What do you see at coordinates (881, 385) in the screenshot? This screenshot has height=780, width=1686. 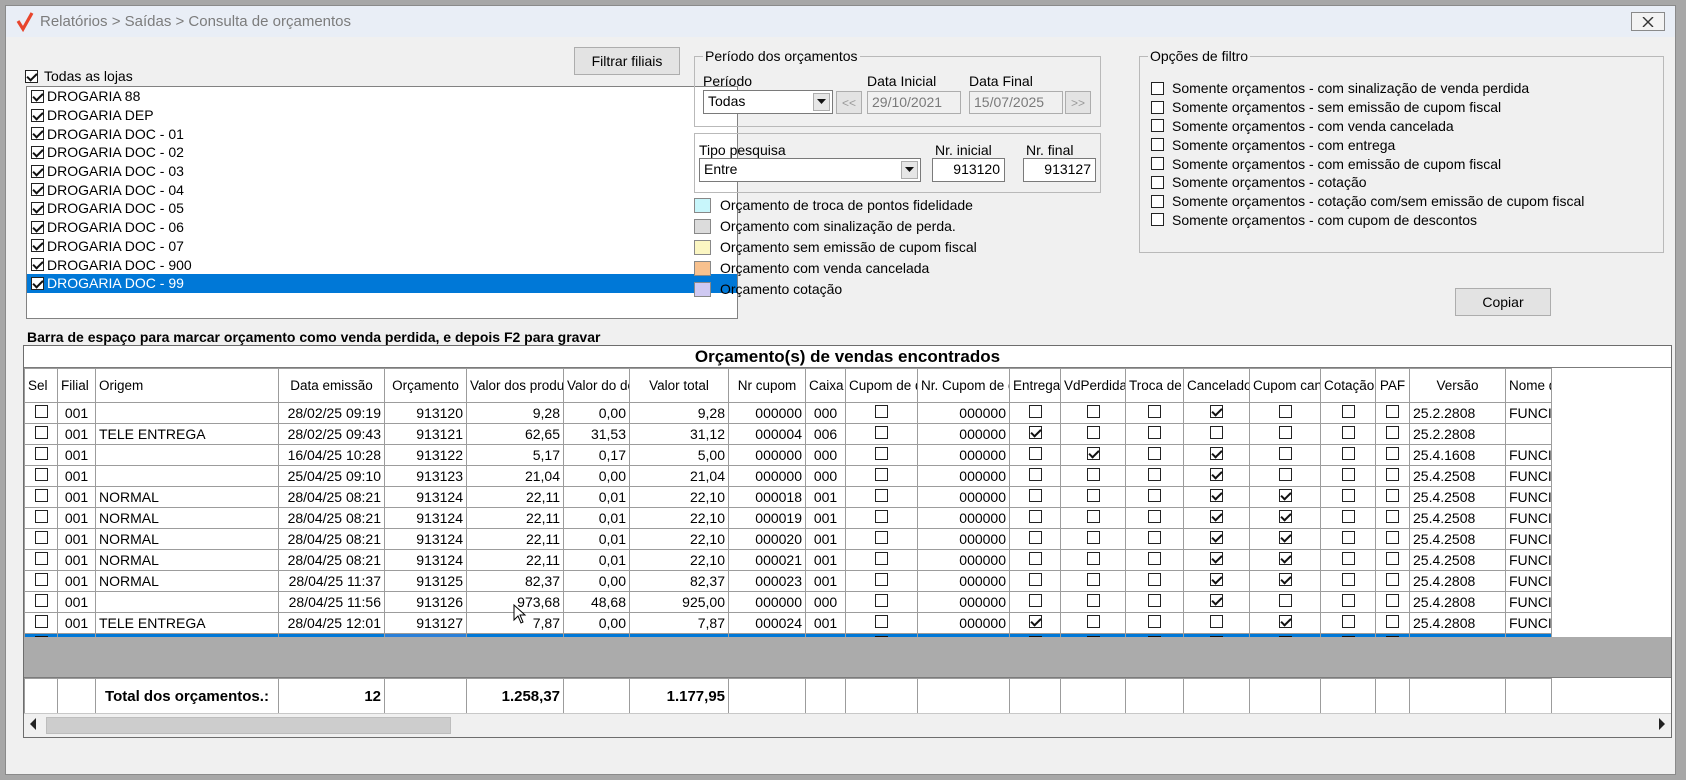 I see `column-header: Cupom de desconto` at bounding box center [881, 385].